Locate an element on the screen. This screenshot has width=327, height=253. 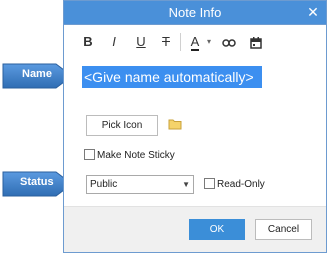
calendar-button is located at coordinates (256, 42).